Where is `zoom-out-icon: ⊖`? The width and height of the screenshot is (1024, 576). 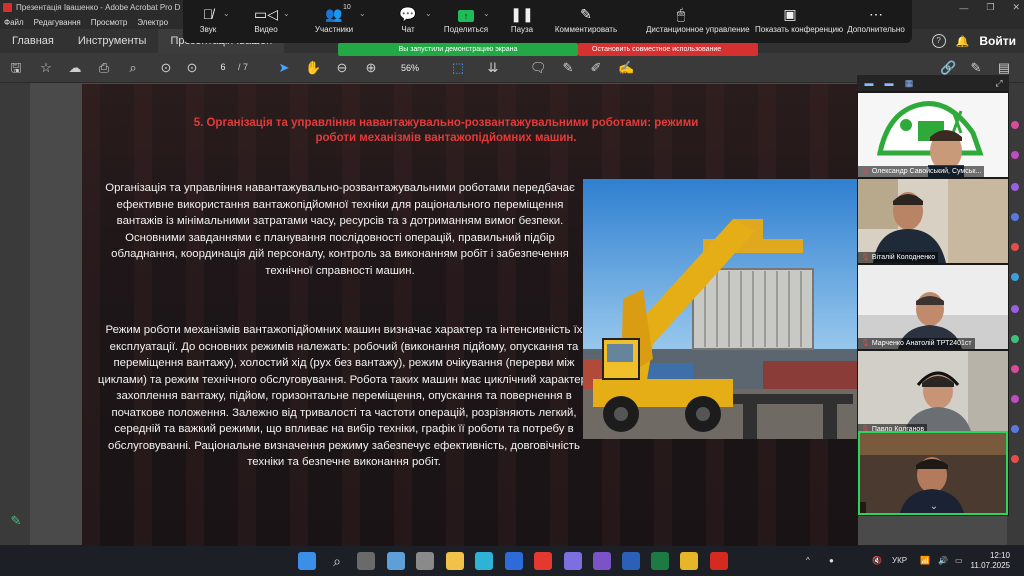 zoom-out-icon: ⊖ is located at coordinates (342, 68).